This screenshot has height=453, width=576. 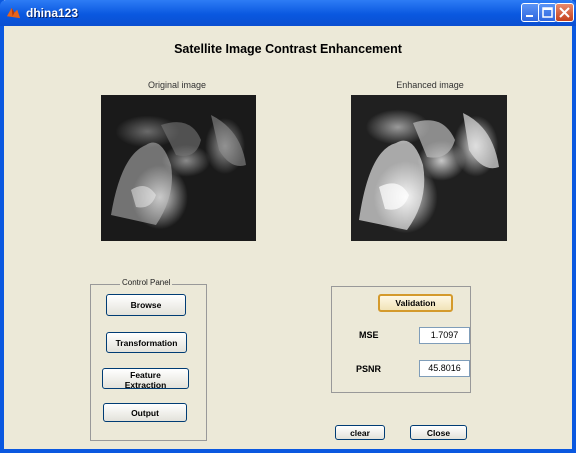 What do you see at coordinates (430, 85) in the screenshot?
I see `enhanced-image-label: Enhanced image` at bounding box center [430, 85].